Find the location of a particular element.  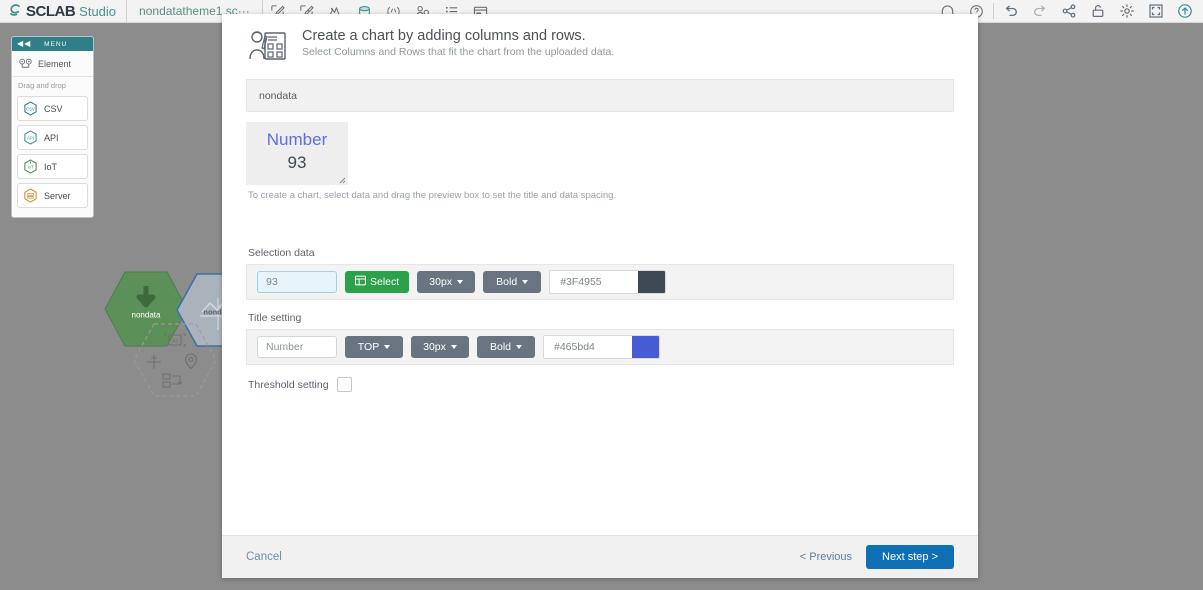

selection-value-input: 93 is located at coordinates (297, 282).